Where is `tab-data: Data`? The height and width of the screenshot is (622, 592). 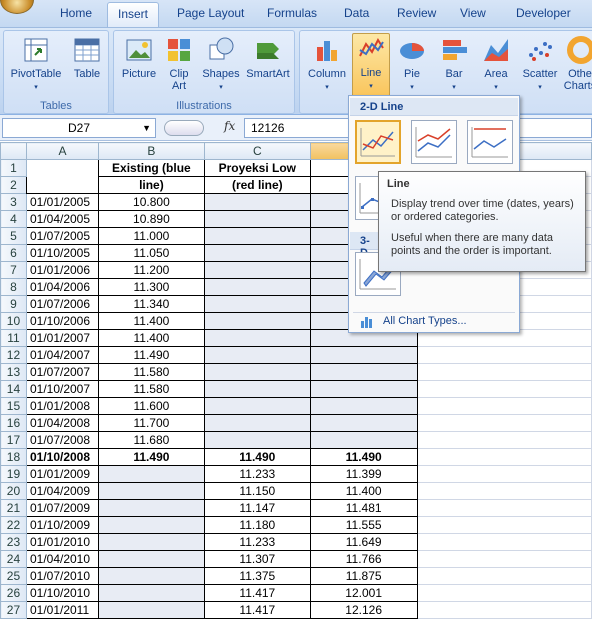 tab-data: Data is located at coordinates (356, 13).